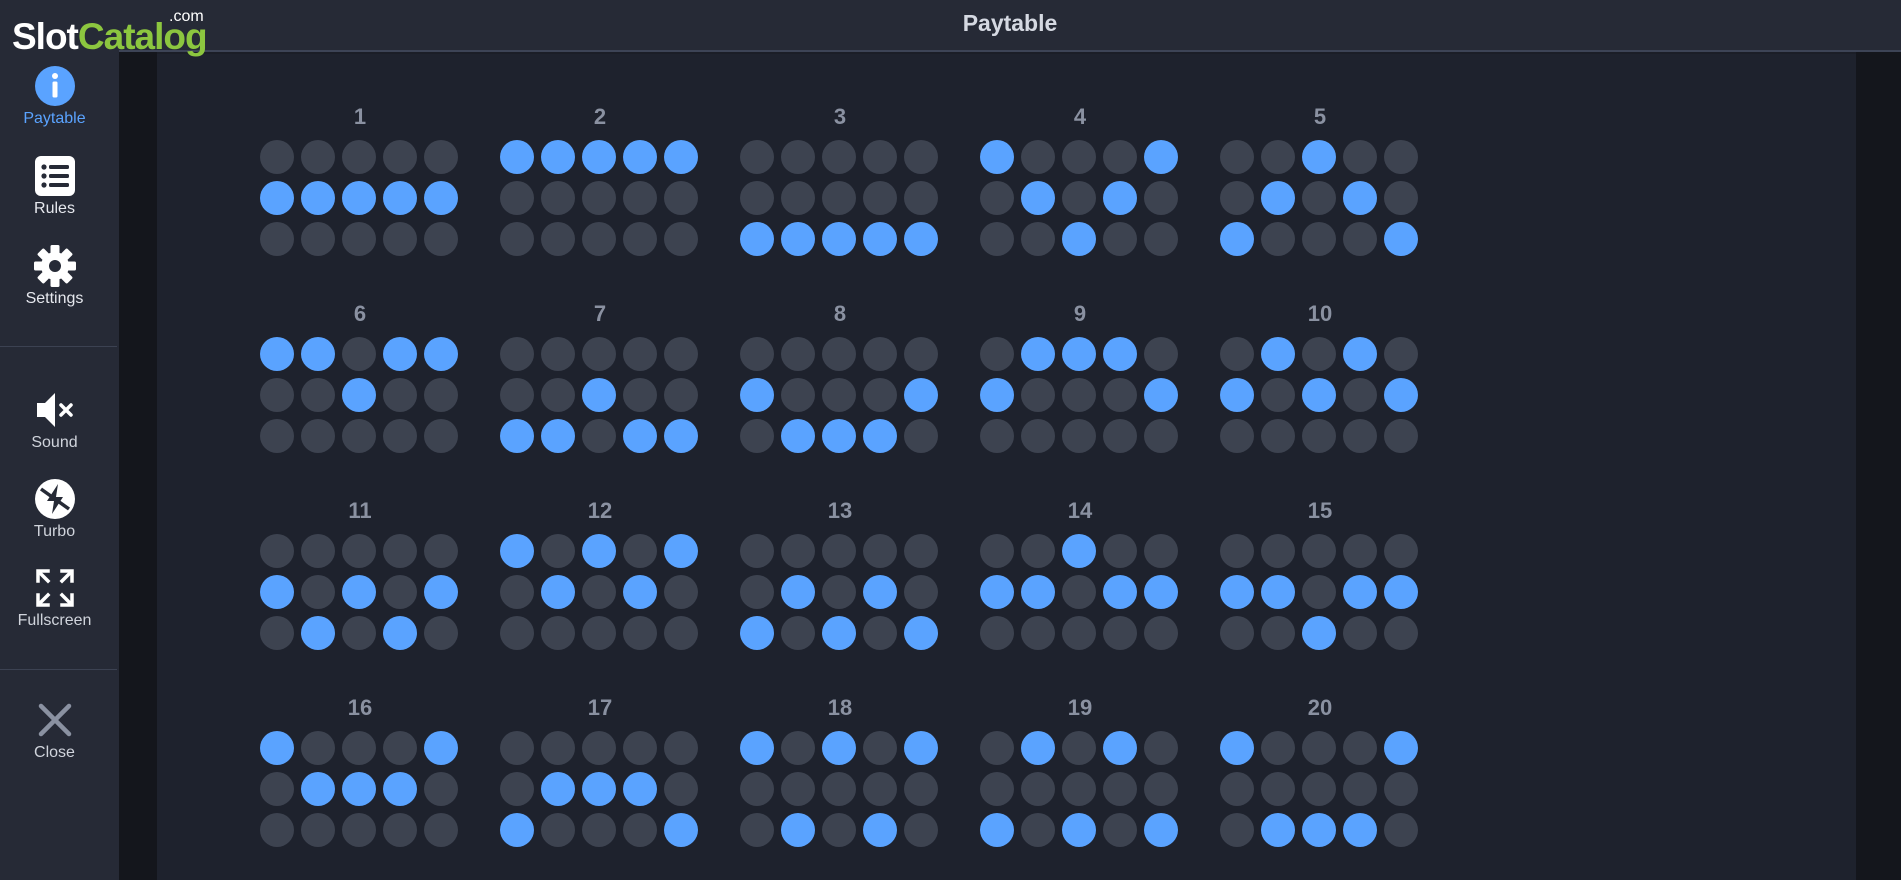 This screenshot has width=1901, height=880. I want to click on payline-3: 3, so click(840, 184).